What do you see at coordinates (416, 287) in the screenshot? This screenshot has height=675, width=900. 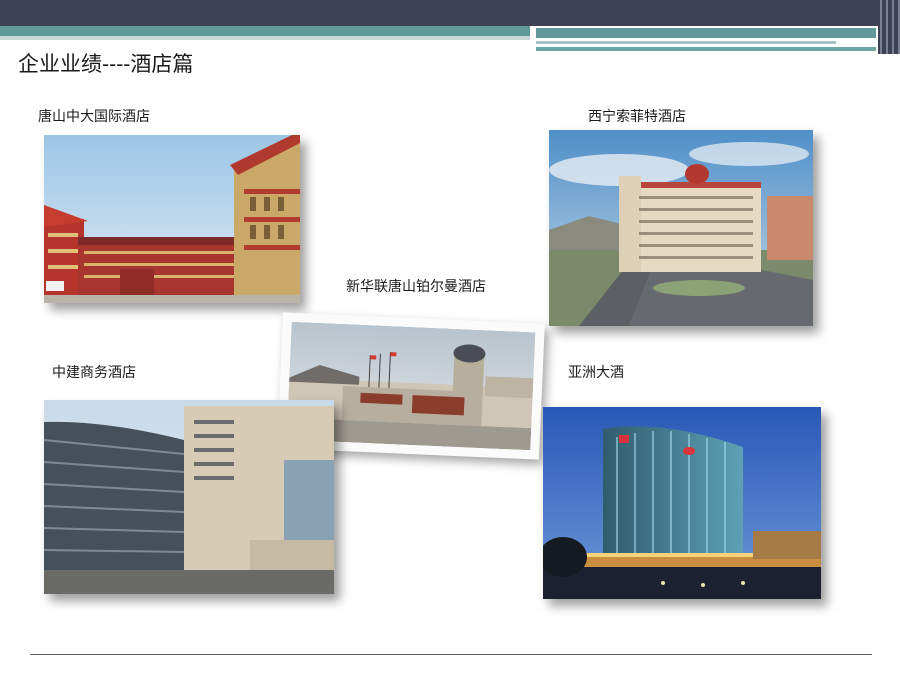 I see `hotel-label-pullman-tangshan: 新华联唐山铂尔曼酒店` at bounding box center [416, 287].